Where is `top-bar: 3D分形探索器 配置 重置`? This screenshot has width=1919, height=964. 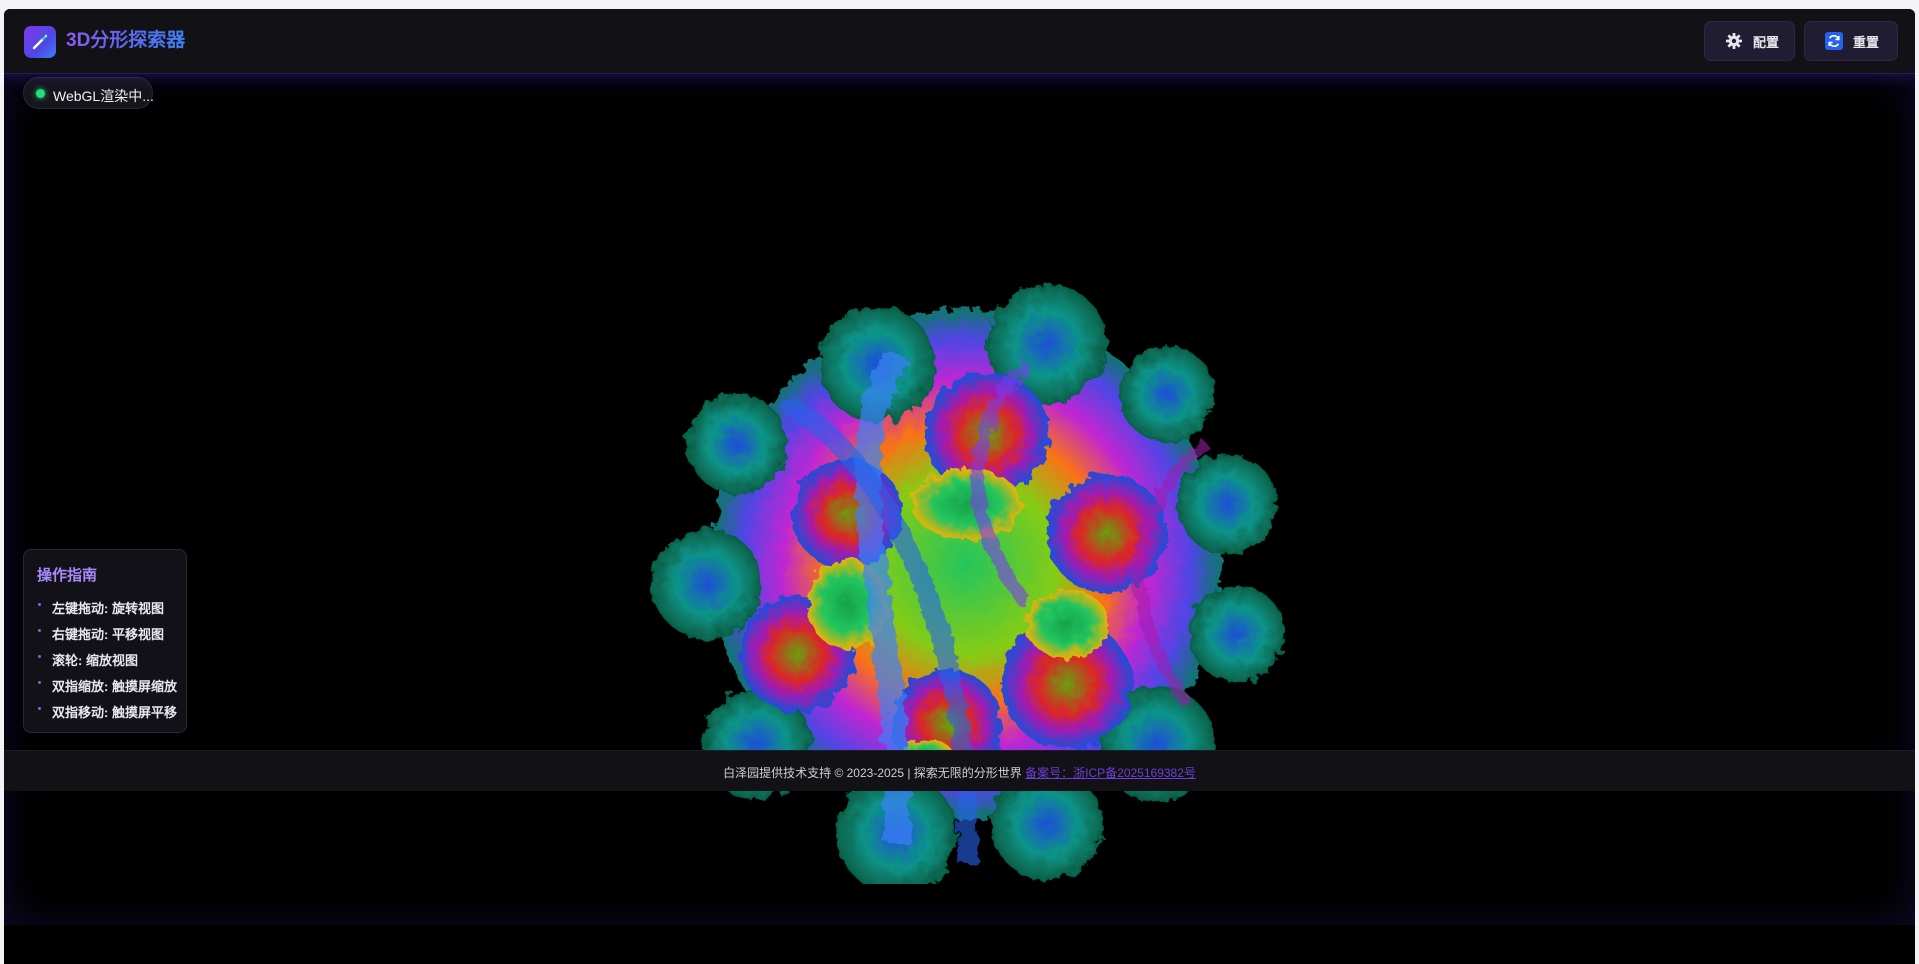 top-bar: 3D分形探索器 配置 重置 is located at coordinates (959, 41).